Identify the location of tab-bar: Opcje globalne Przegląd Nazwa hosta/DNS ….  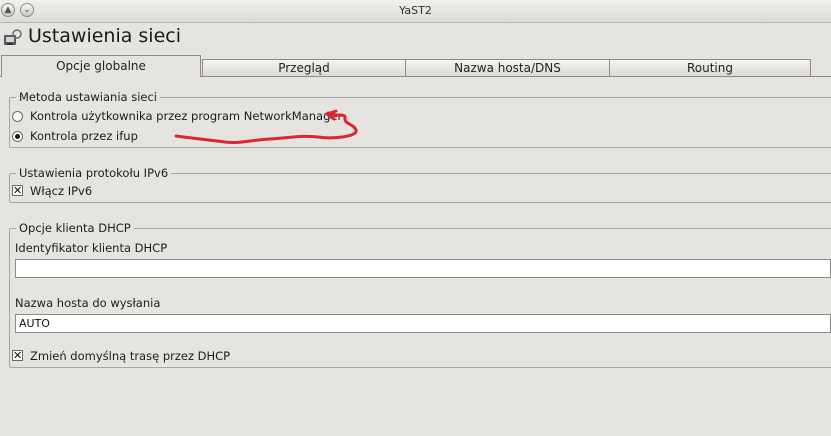
(415, 66).